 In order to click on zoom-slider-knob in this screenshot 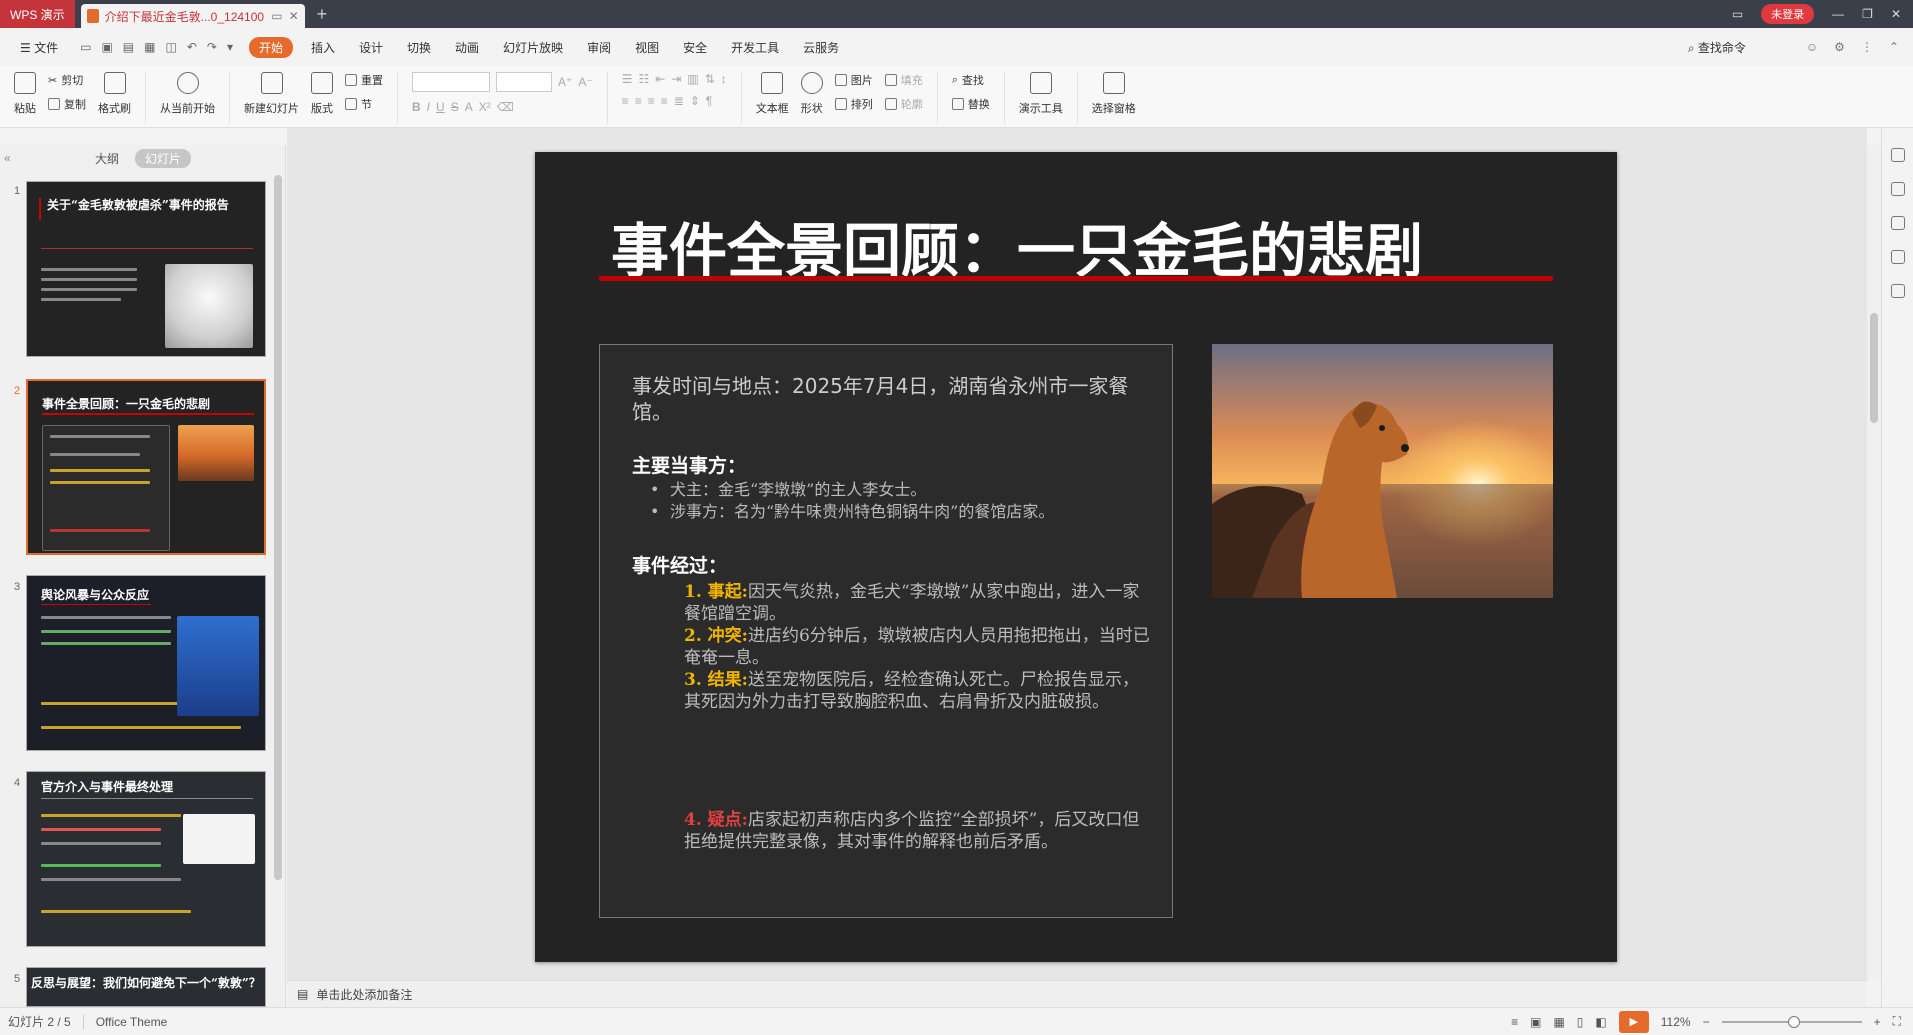, I will do `click(1793, 1021)`.